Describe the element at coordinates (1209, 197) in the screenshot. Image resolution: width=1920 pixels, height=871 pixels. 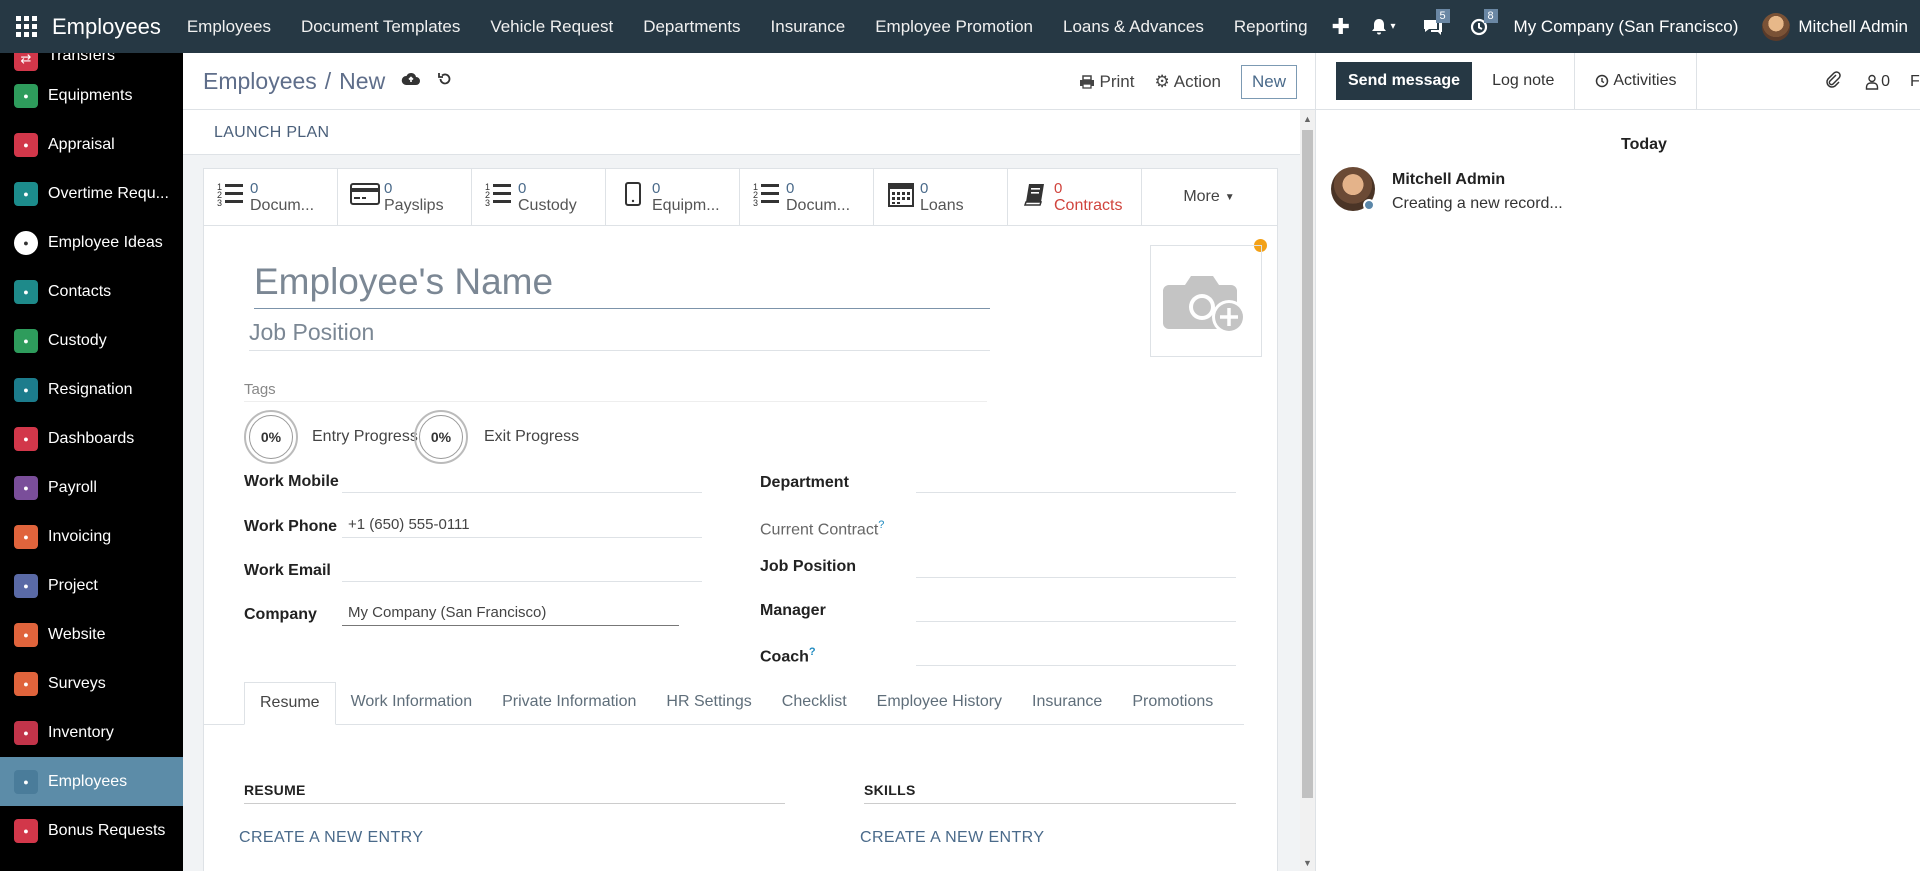
I see `more-button: More ▼` at that location.